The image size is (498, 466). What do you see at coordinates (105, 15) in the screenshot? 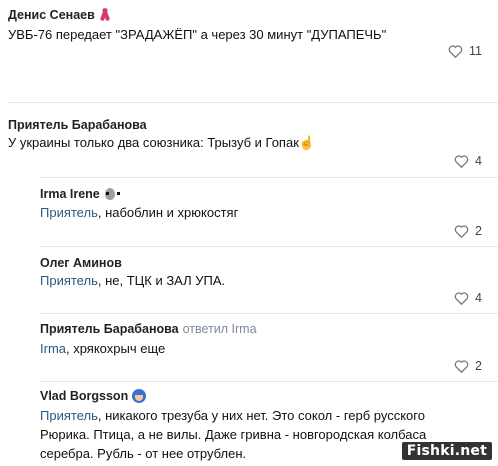
I see `ribbon-icon` at bounding box center [105, 15].